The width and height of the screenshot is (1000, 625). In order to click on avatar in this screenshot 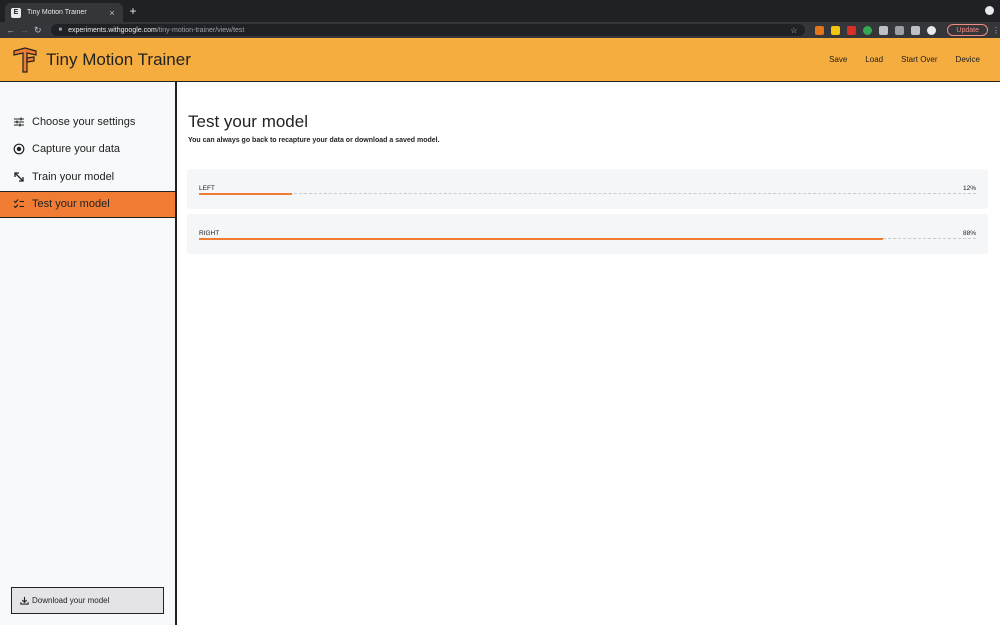, I will do `click(932, 30)`.